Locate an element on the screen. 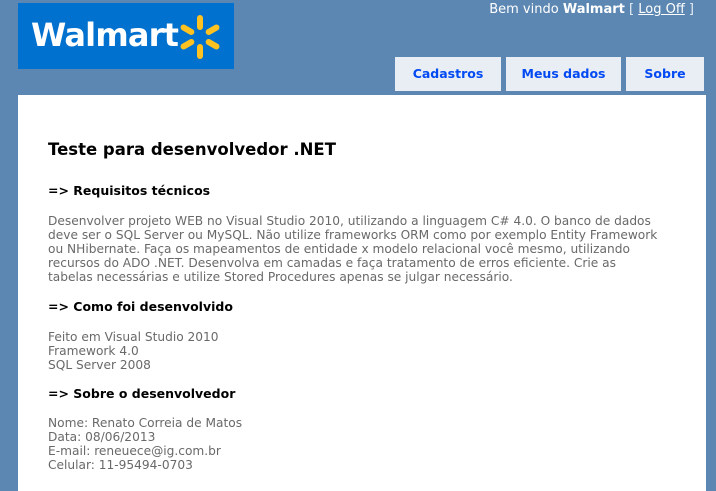 The image size is (716, 491). section-heading-requisitos: => Requisitos técnicos is located at coordinates (129, 190).